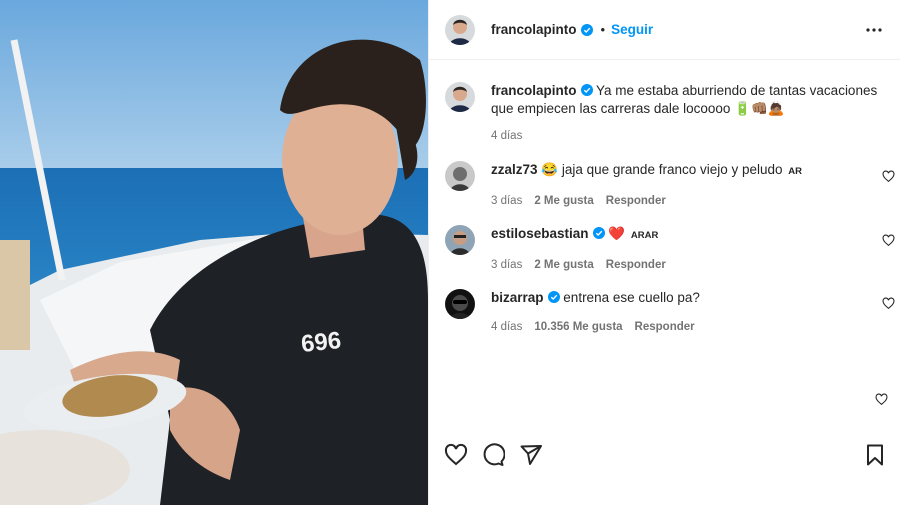 This screenshot has width=900, height=505. What do you see at coordinates (321, 342) in the screenshot?
I see `shirt-print-text: 696` at bounding box center [321, 342].